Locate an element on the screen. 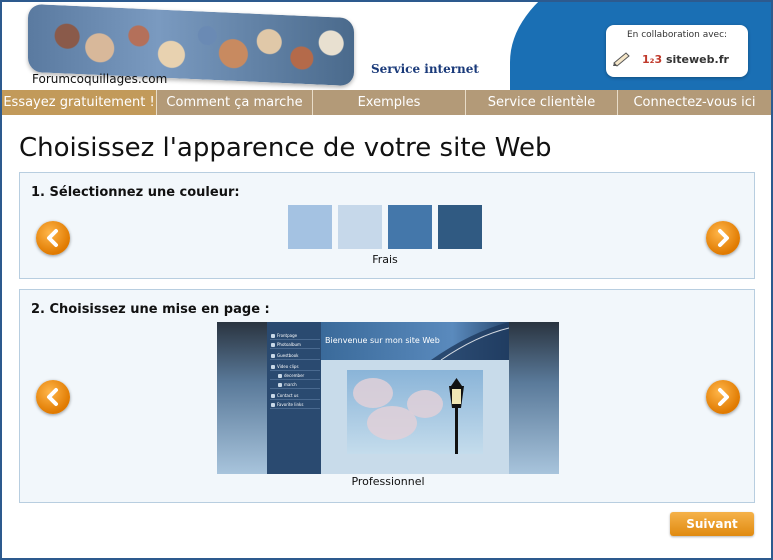 This screenshot has width=773, height=560. color-next-button is located at coordinates (723, 238).